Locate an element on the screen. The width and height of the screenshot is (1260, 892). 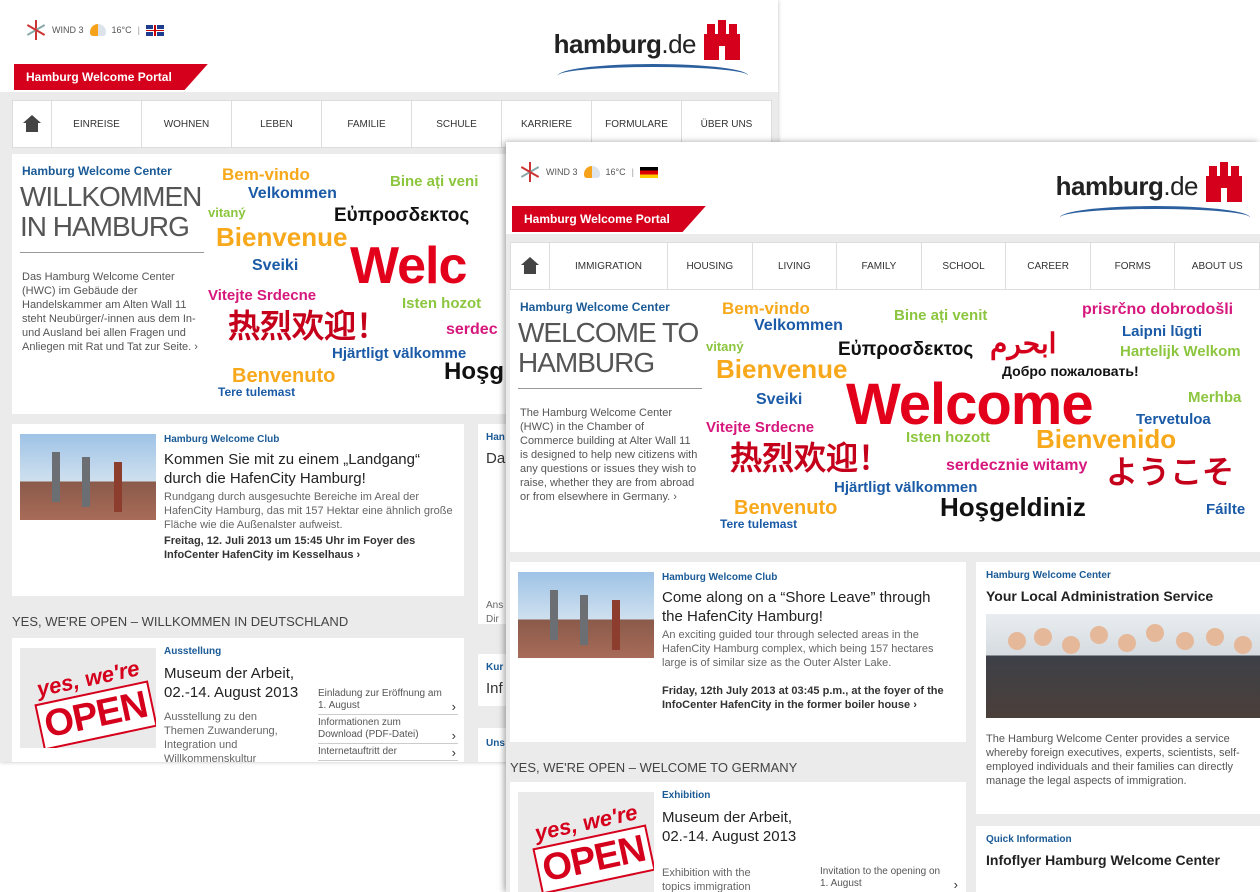
clip-text: Inf is located at coordinates (494, 688).